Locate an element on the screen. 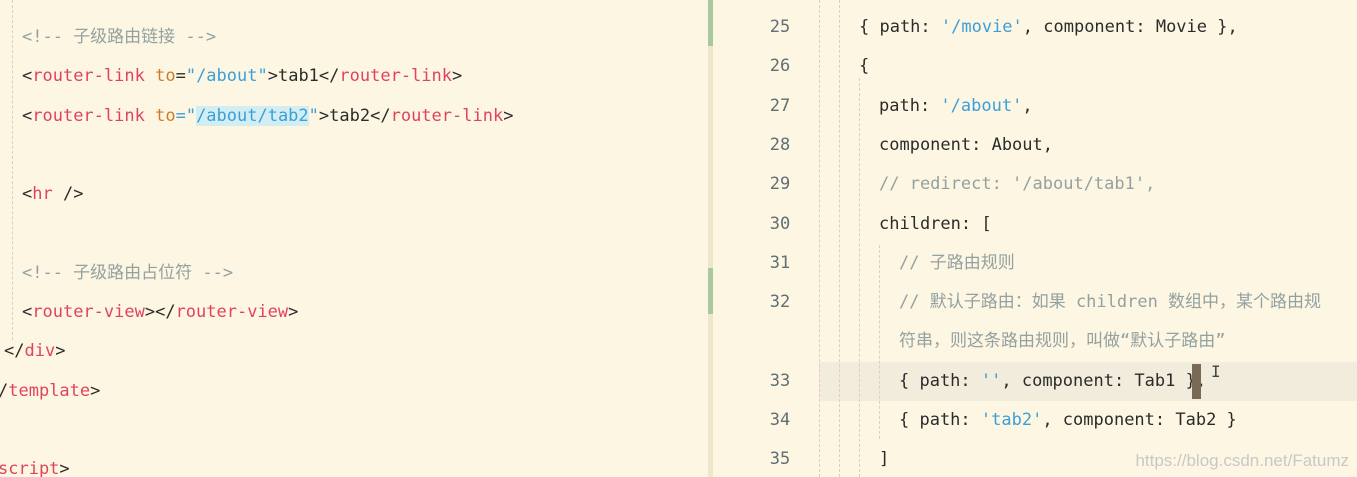 The height and width of the screenshot is (477, 1357). code-line: component: About, is located at coordinates (966, 145).